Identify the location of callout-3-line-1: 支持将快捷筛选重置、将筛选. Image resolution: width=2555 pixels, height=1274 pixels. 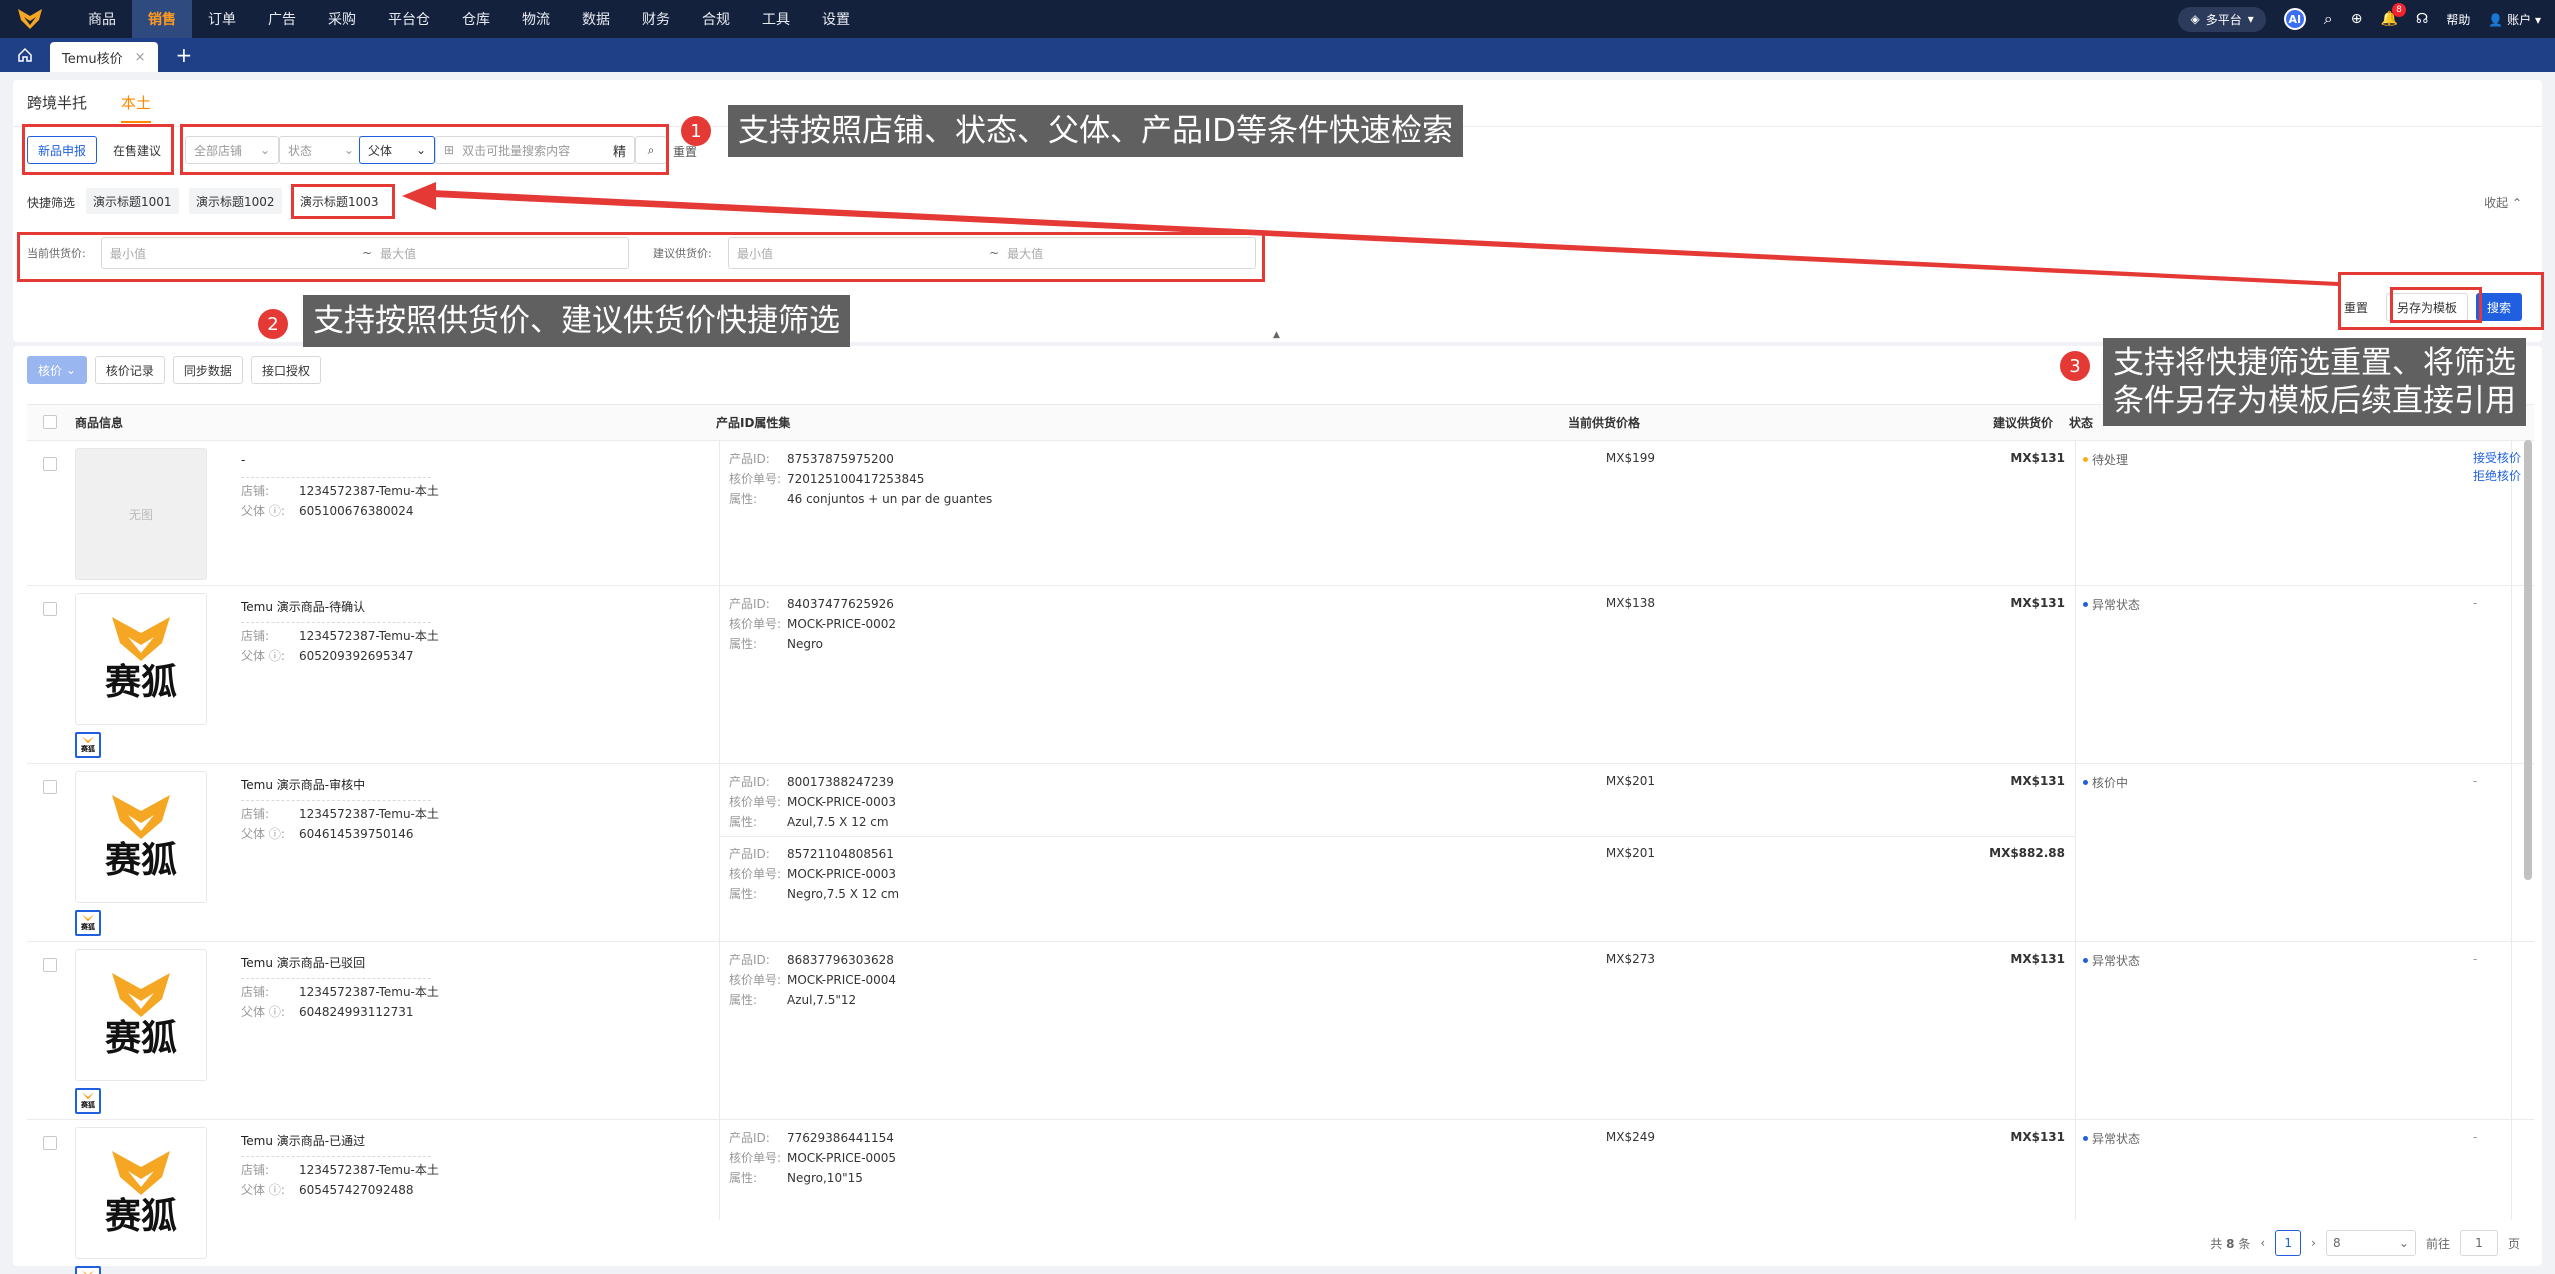
(2314, 363).